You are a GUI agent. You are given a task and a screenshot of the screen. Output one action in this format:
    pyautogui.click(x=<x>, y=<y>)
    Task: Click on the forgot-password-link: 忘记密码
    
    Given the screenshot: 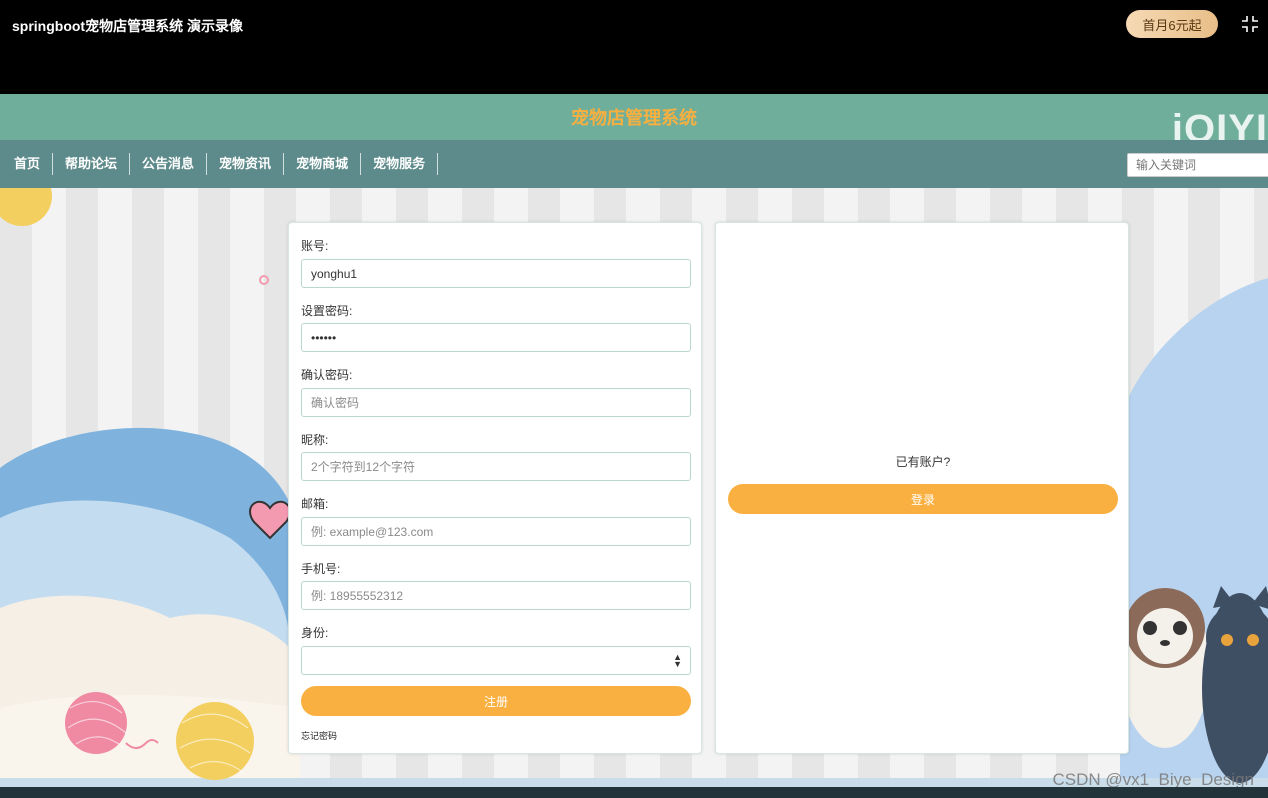 What is the action you would take?
    pyautogui.click(x=319, y=735)
    